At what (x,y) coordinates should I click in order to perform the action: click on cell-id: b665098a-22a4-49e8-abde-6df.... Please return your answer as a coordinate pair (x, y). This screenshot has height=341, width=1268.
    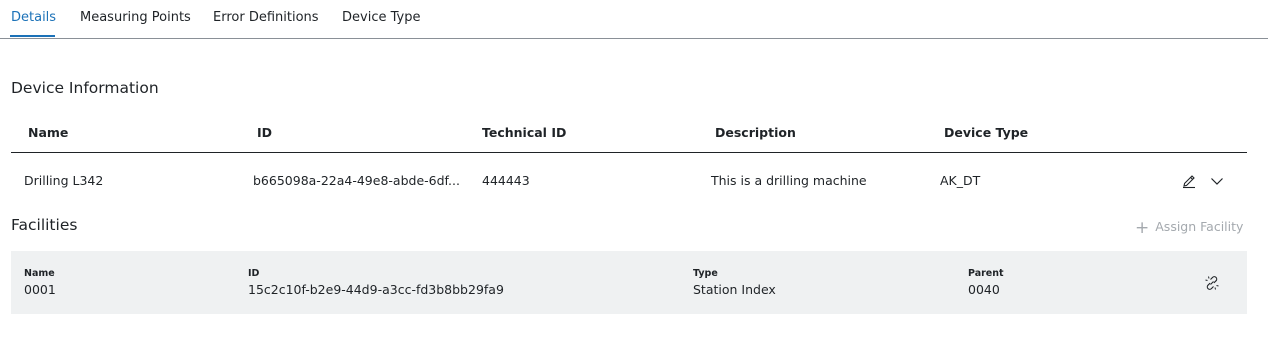
    Looking at the image, I should click on (356, 180).